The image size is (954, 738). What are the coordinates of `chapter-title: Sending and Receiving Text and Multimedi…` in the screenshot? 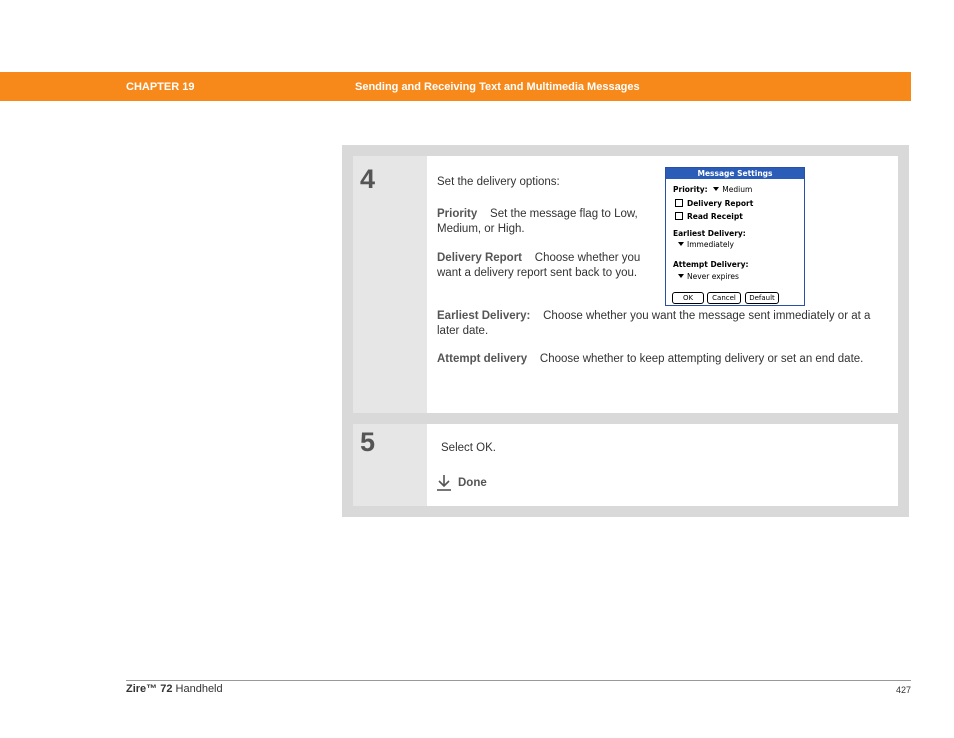 It's located at (497, 87).